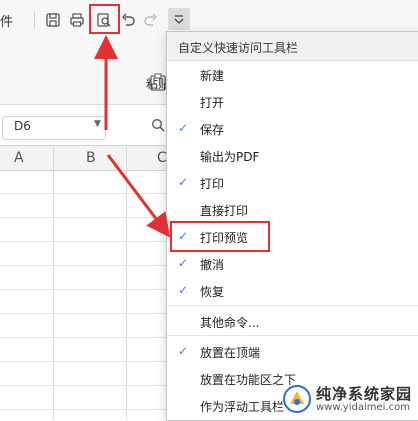  I want to click on annotation-arrows, so click(132, 136).